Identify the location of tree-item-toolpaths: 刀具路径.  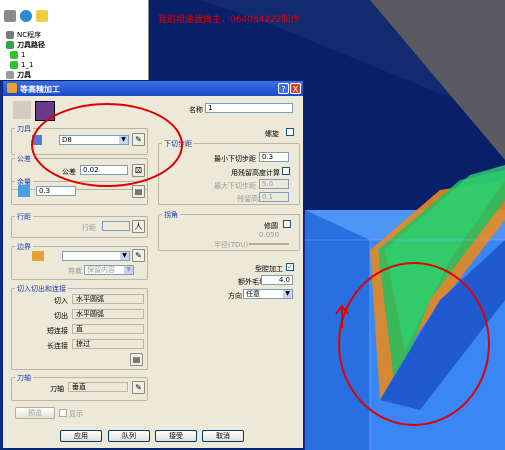
(25, 45).